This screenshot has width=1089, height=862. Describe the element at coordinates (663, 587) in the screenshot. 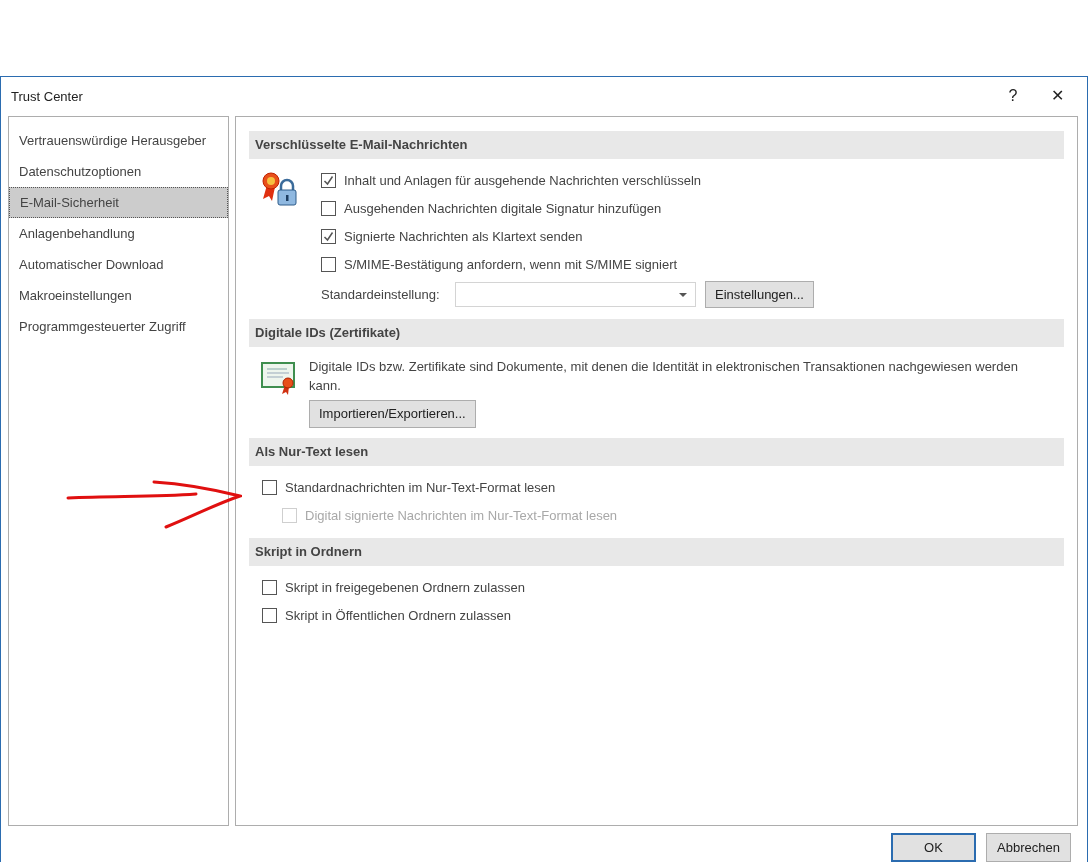

I see `checkbox-option: Skript in freigegebenen Ordnern zulassen` at that location.